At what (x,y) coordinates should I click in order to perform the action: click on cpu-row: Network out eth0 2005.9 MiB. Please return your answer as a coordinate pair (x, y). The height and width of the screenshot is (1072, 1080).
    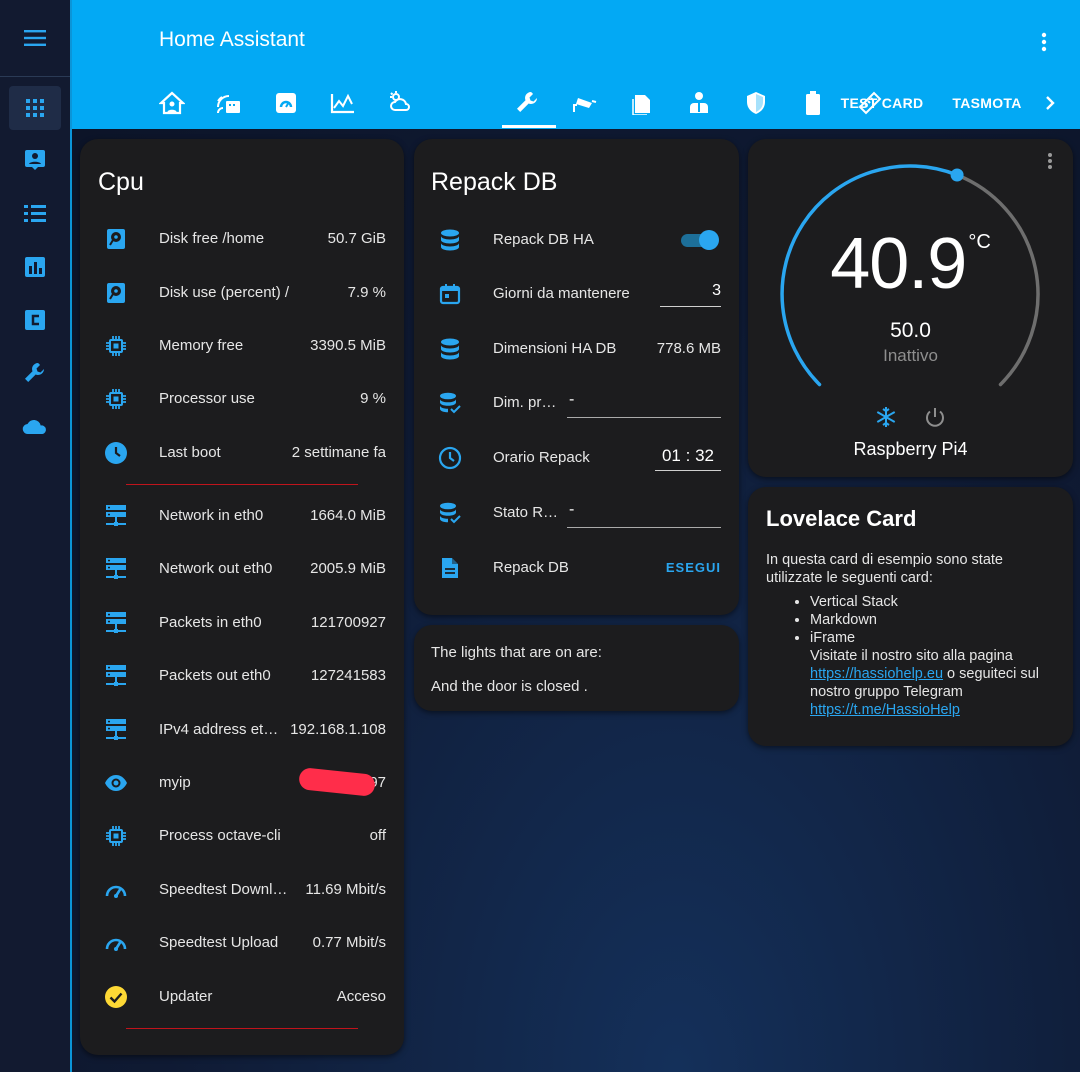
    Looking at the image, I should click on (242, 569).